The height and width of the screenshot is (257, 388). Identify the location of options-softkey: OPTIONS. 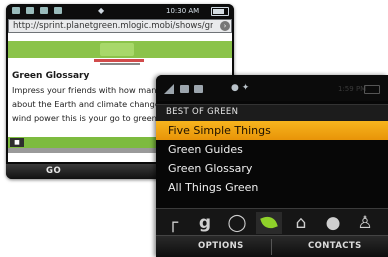
(221, 246).